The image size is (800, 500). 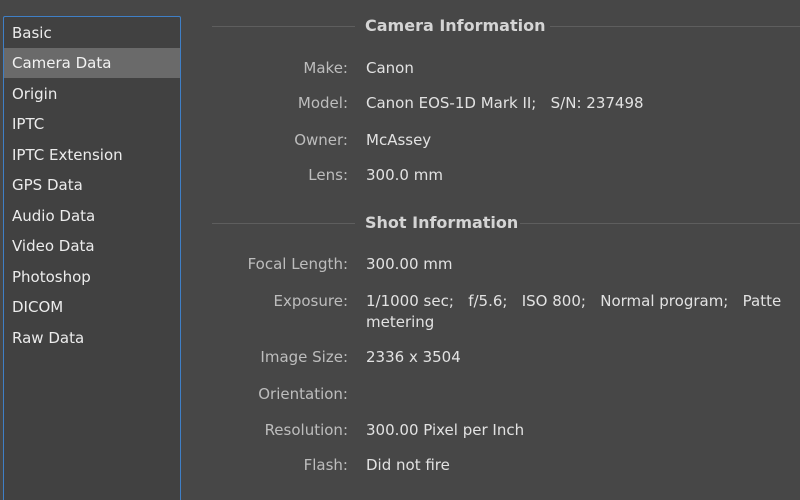 What do you see at coordinates (325, 68) in the screenshot?
I see `make-label: Make:` at bounding box center [325, 68].